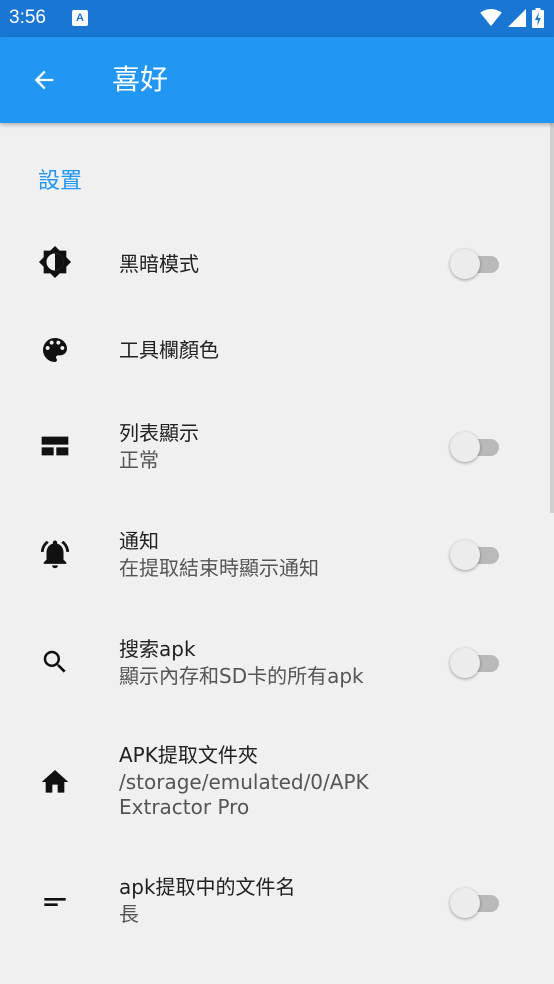 This screenshot has width=554, height=984. Describe the element at coordinates (188, 755) in the screenshot. I see `pref-title: APK提取文件夾` at that location.